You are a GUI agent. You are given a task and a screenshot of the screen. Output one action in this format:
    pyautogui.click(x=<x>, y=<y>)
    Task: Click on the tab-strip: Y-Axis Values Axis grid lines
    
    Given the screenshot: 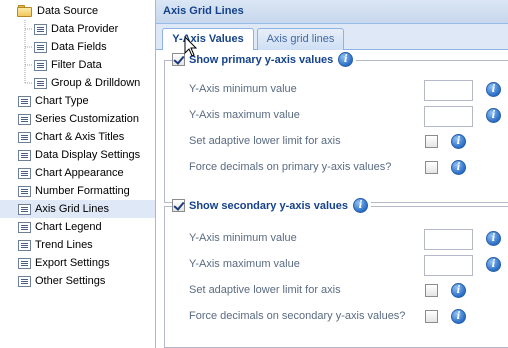 What is the action you would take?
    pyautogui.click(x=332, y=37)
    